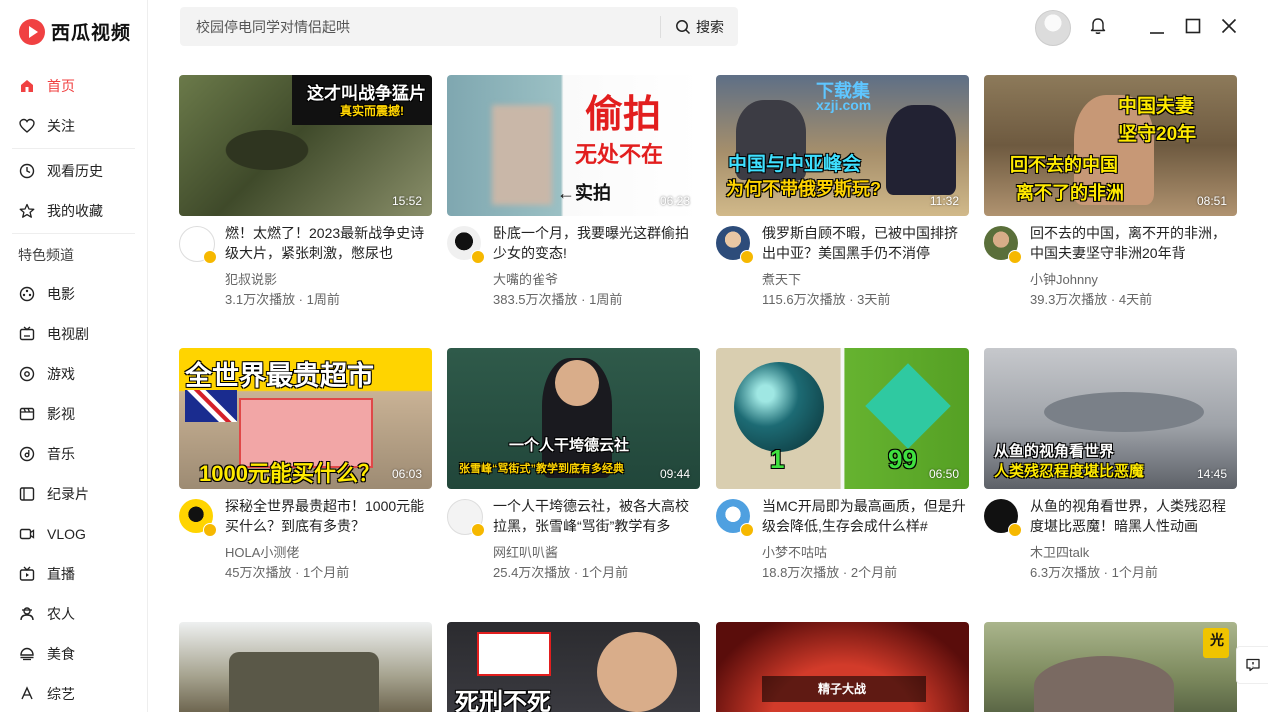  Describe the element at coordinates (73, 294) in the screenshot. I see `sidebar-item-movie: 电影` at that location.